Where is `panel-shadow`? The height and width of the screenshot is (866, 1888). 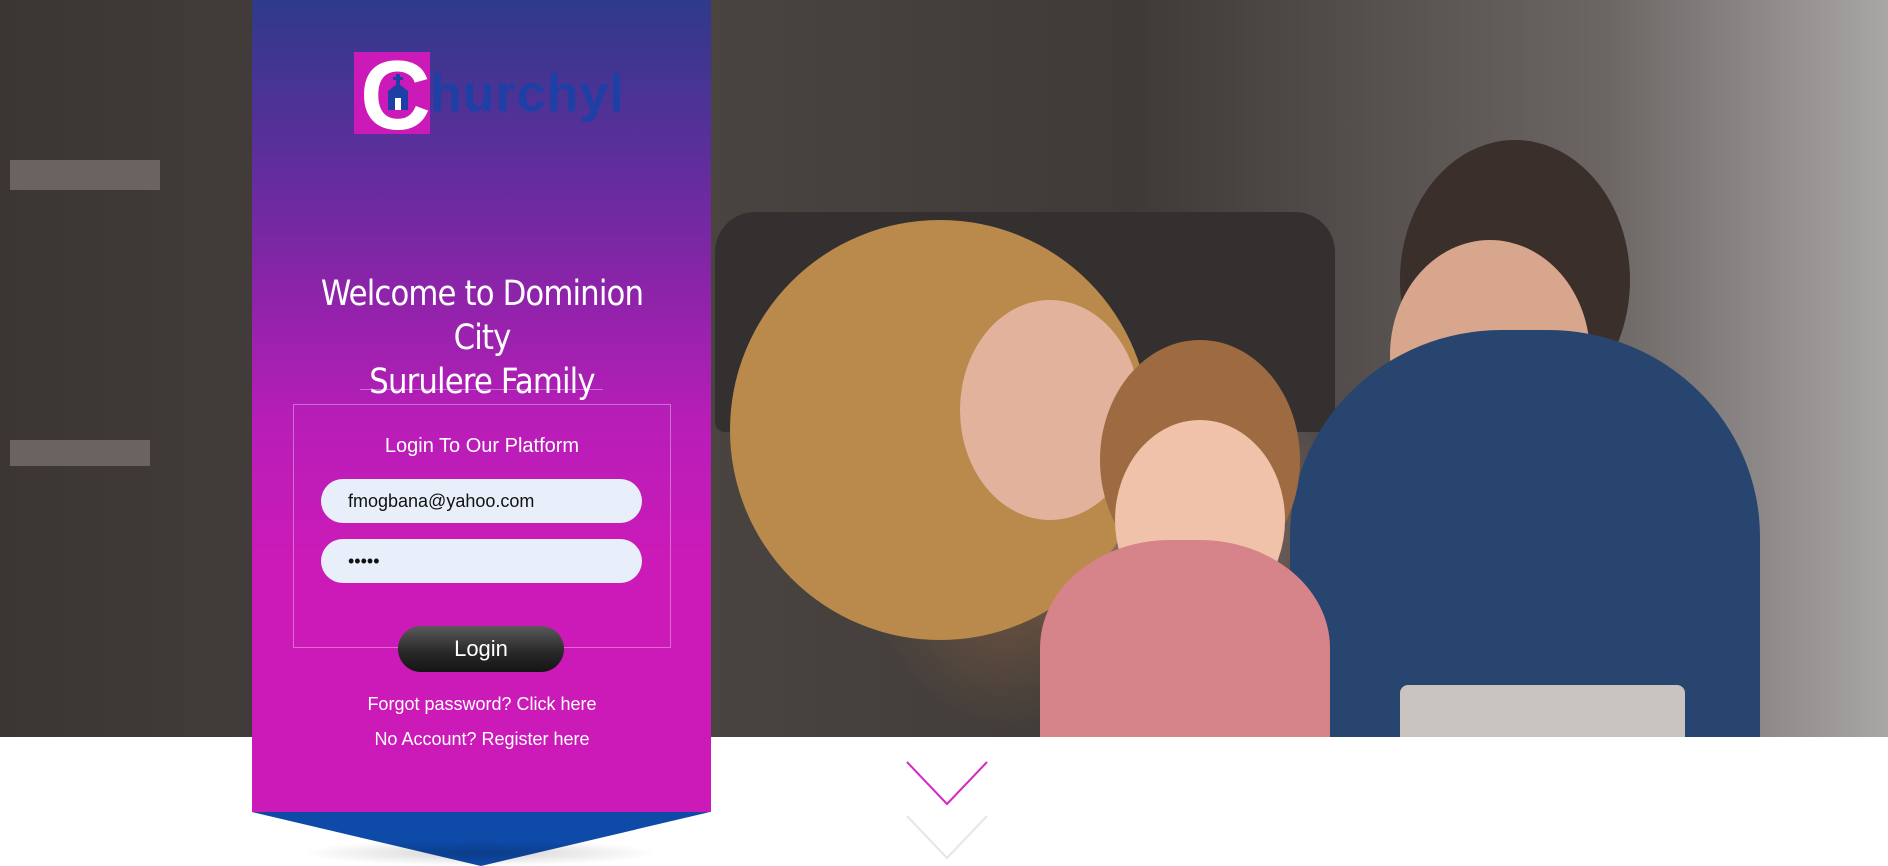
panel-shadow is located at coordinates (480, 853).